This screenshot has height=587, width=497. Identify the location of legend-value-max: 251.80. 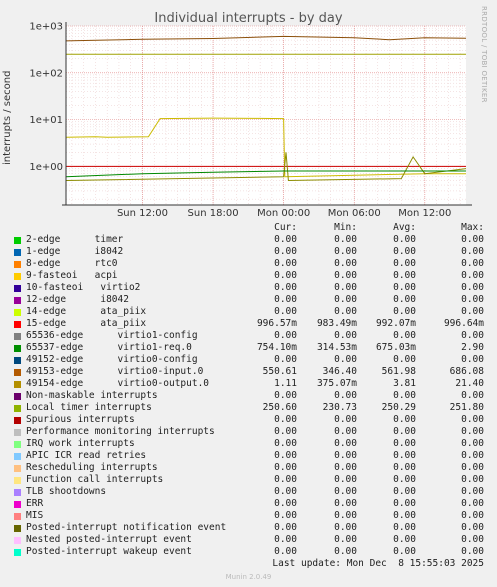
(466, 407).